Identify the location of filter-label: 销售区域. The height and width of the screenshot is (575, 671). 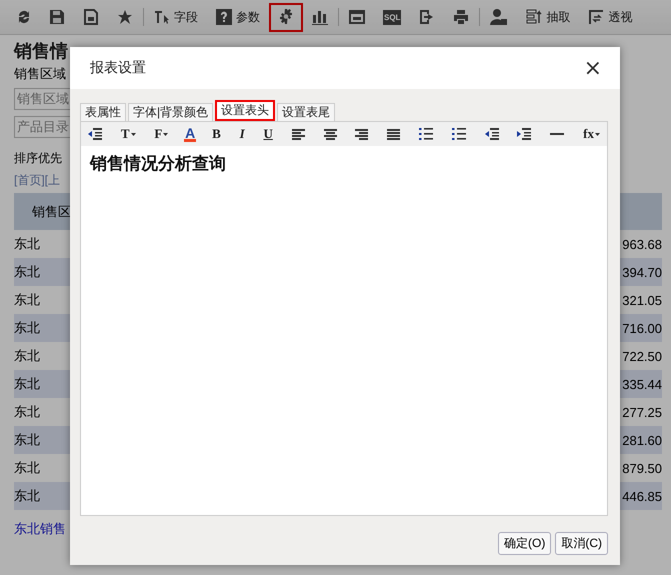
(40, 74).